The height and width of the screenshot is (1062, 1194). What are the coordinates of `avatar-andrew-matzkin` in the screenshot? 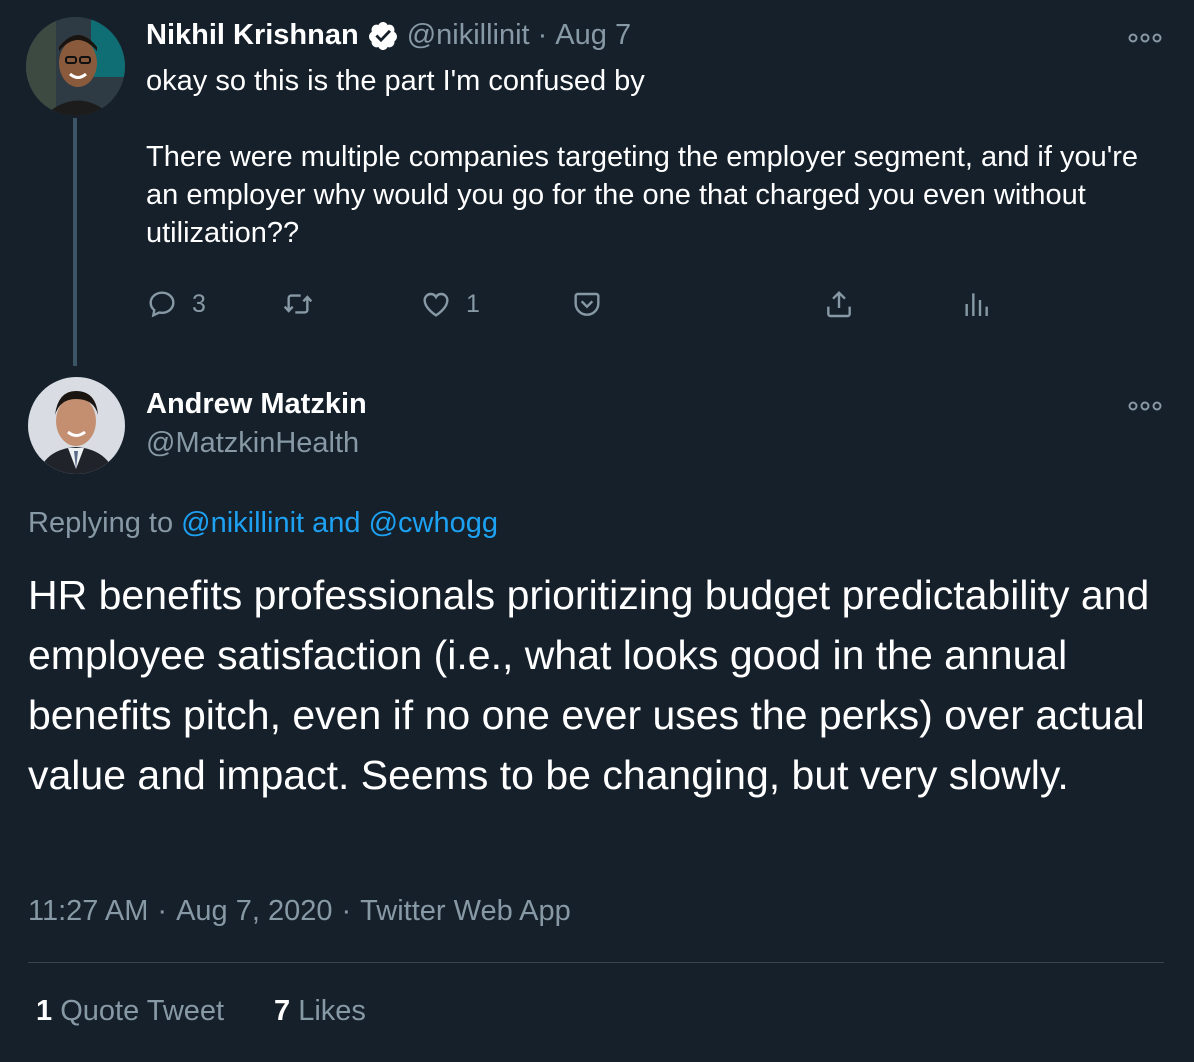 It's located at (76, 425).